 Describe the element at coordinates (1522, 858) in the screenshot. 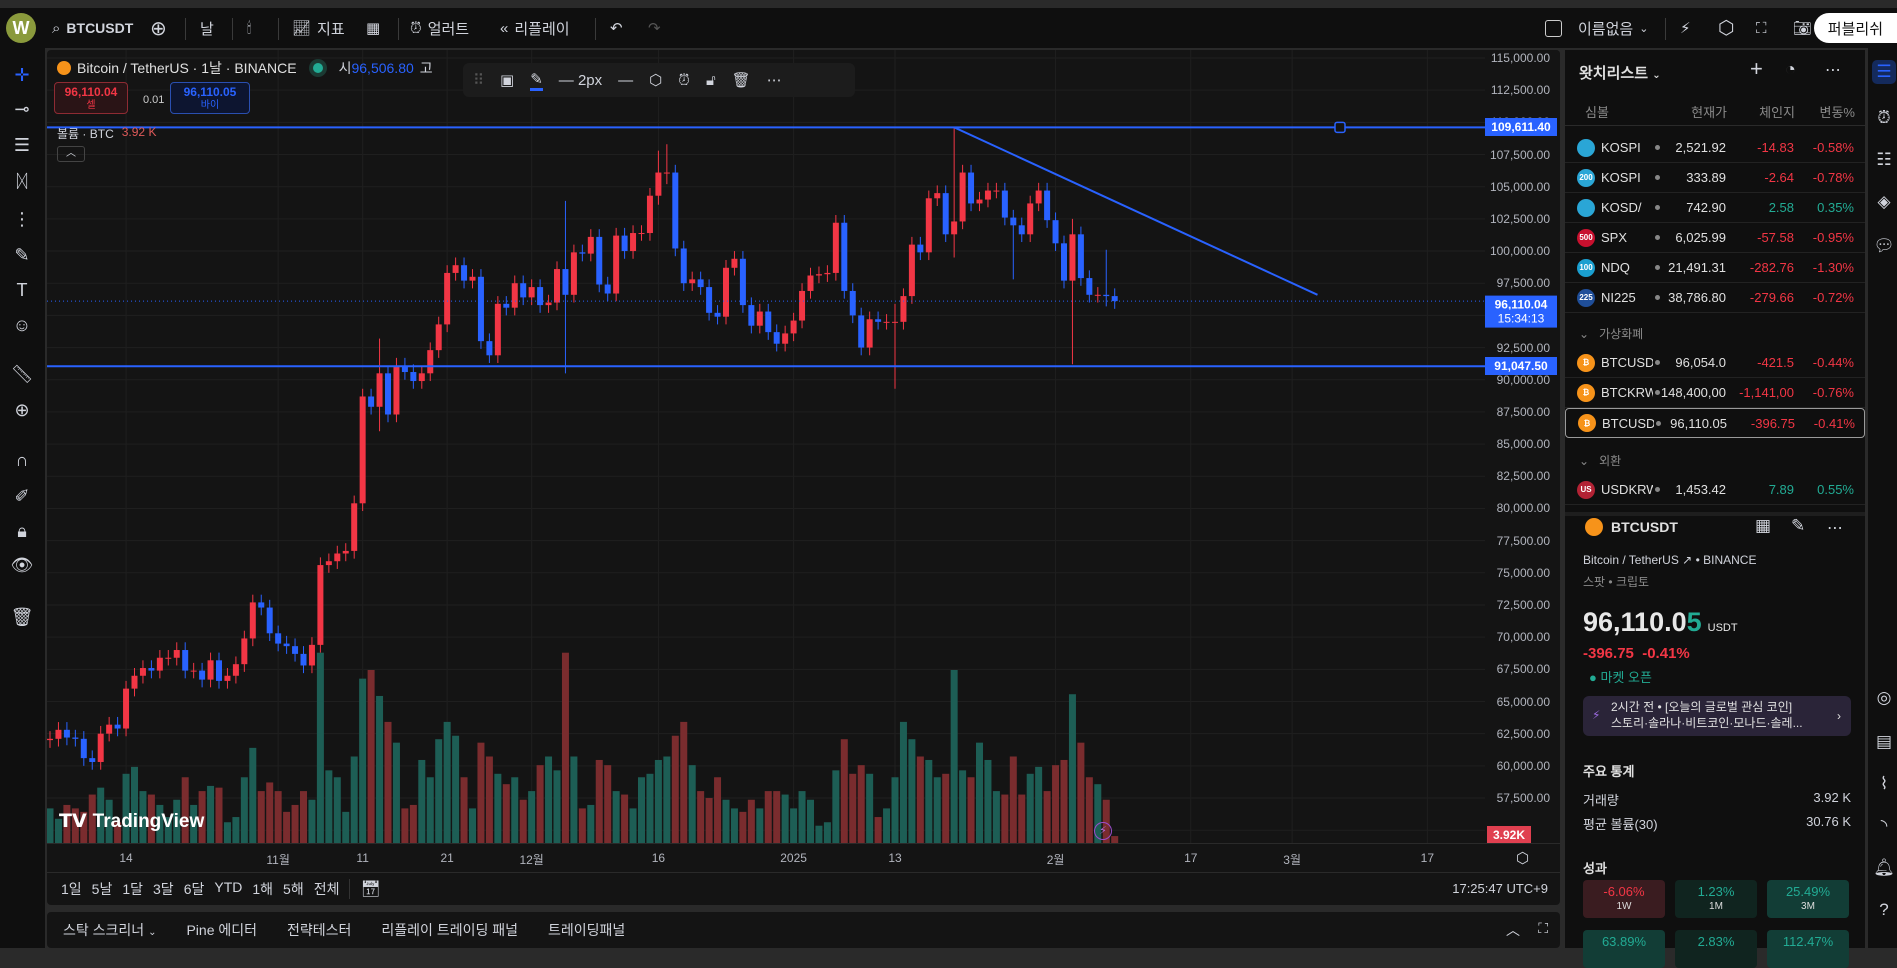

I see `axis-settings-icon: ⬡` at that location.